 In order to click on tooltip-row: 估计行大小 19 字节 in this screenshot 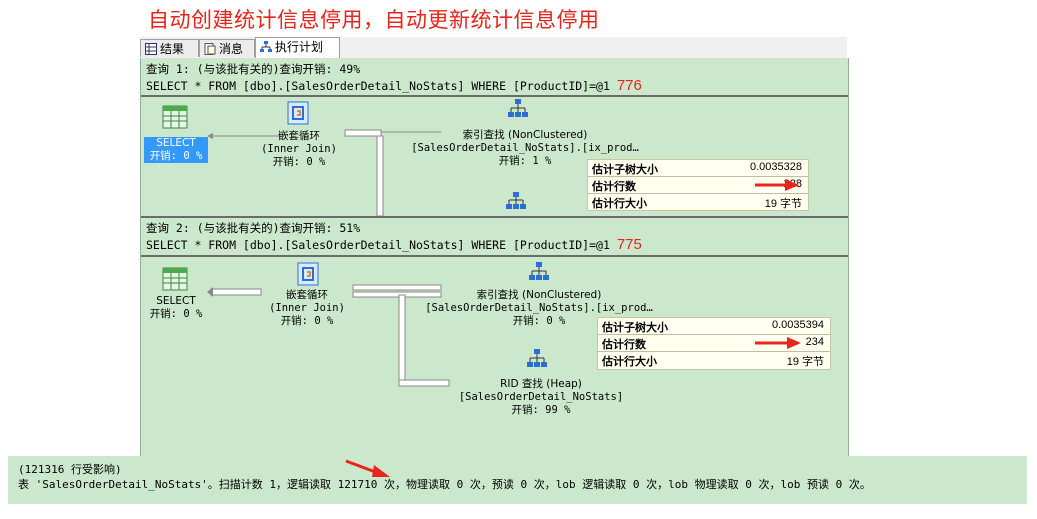, I will do `click(714, 360)`.